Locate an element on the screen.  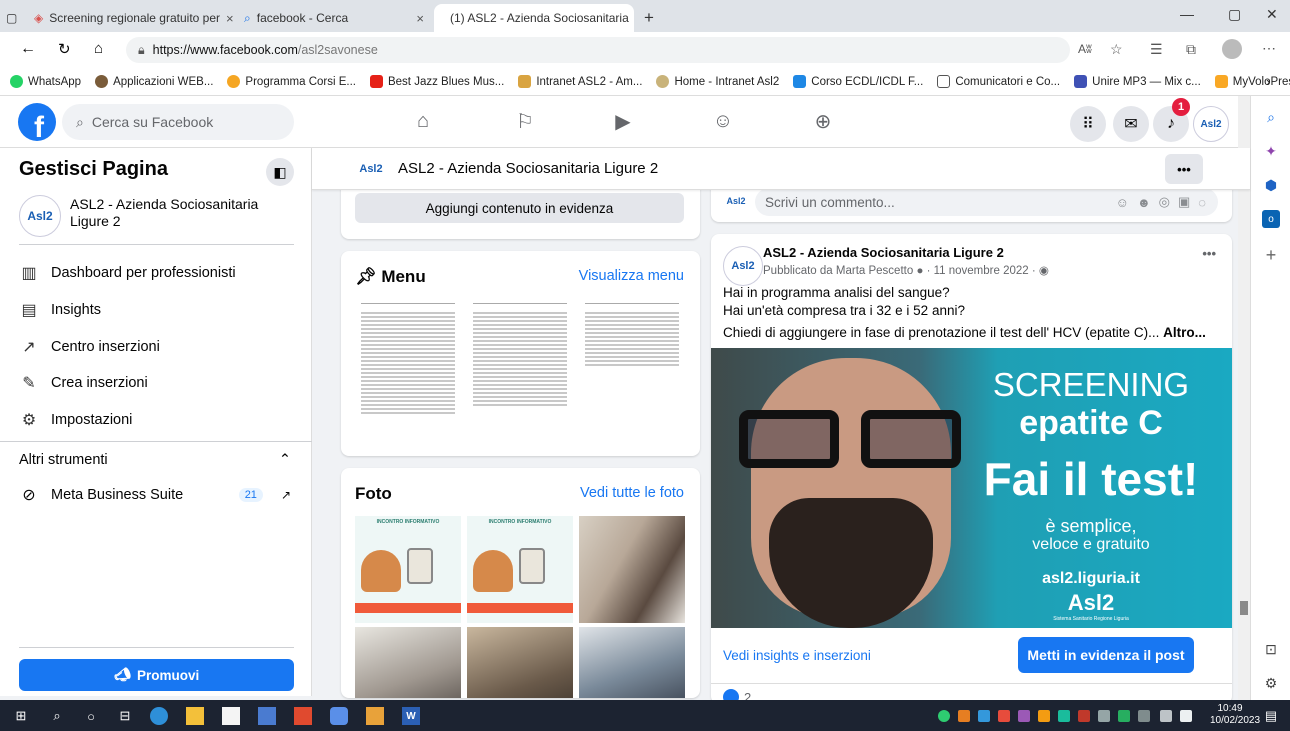
bookmarks-overflow-icon: › is located at coordinates (1268, 81).